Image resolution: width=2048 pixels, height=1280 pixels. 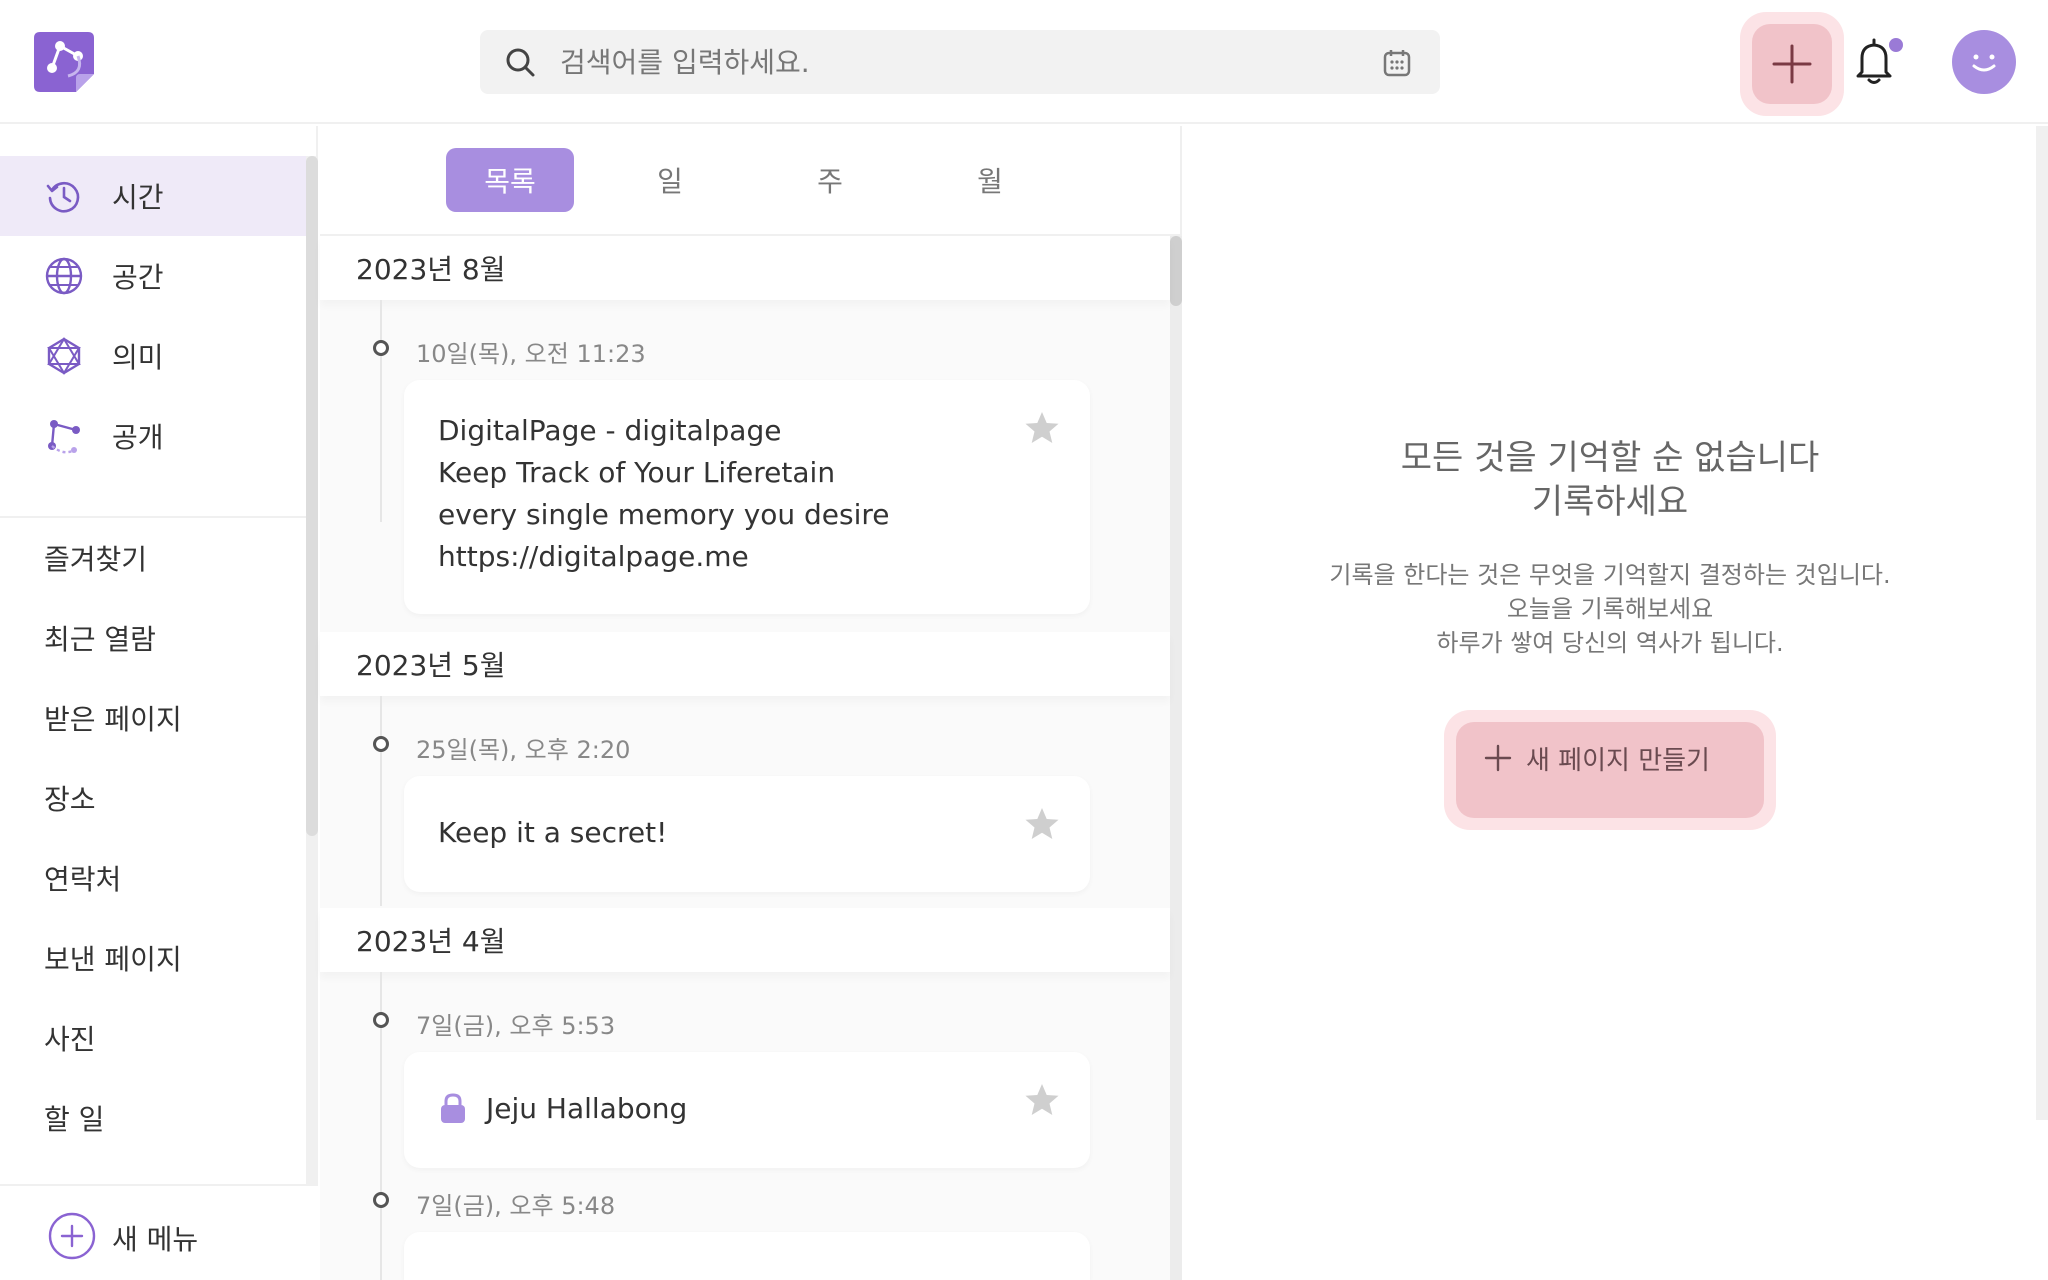 What do you see at coordinates (1610, 458) in the screenshot?
I see `empty-title-line: 모든 것을 기억할 순 없습니다` at bounding box center [1610, 458].